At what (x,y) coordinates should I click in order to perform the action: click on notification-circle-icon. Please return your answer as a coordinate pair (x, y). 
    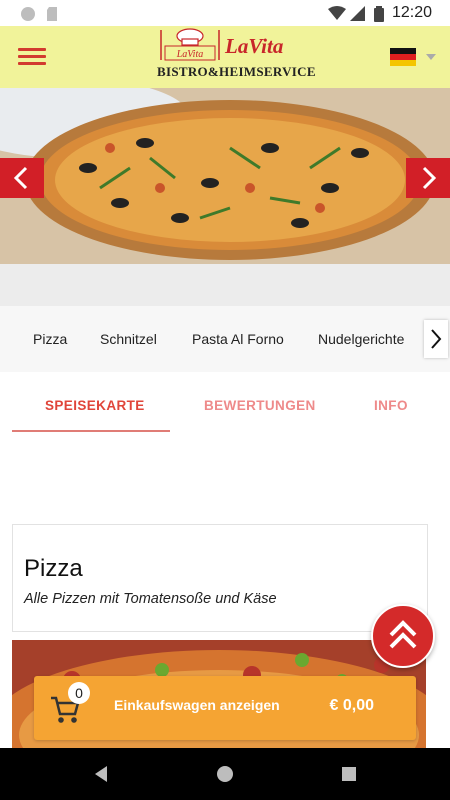
    Looking at the image, I should click on (28, 14).